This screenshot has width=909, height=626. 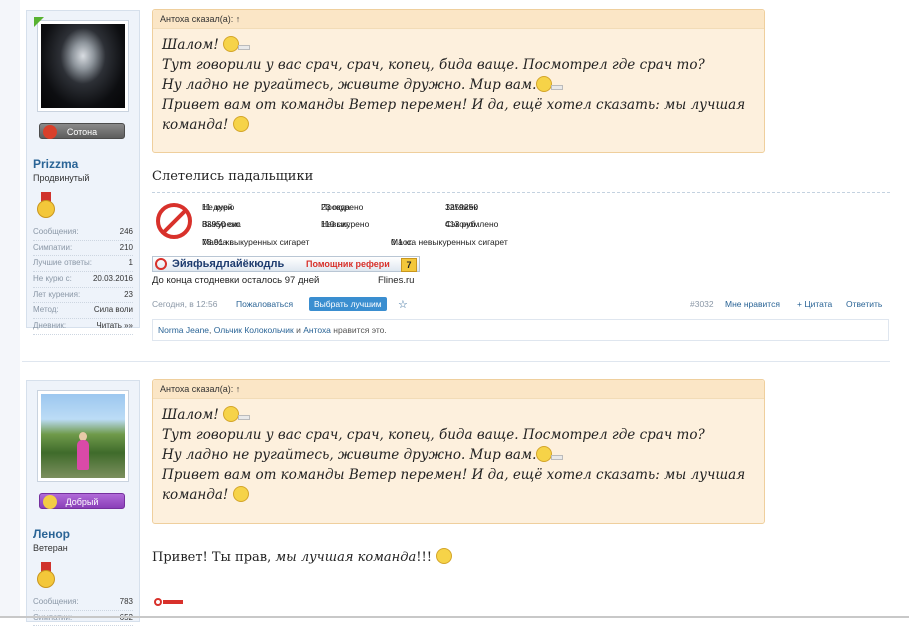 I want to click on username: Prizzma, so click(x=55, y=164).